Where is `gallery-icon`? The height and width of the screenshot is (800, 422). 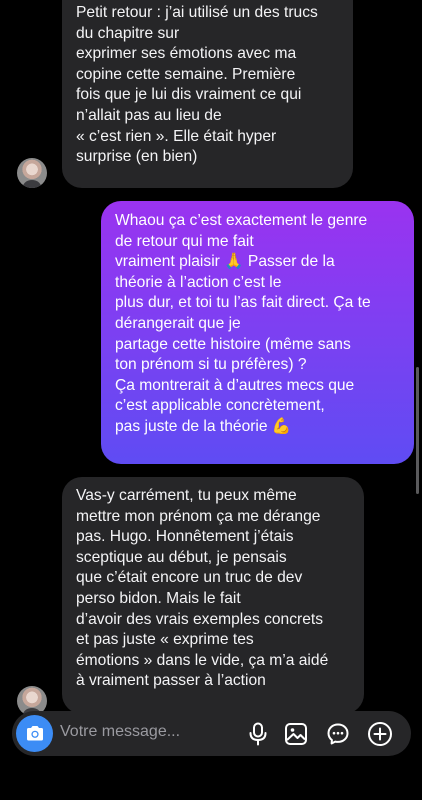 gallery-icon is located at coordinates (296, 734).